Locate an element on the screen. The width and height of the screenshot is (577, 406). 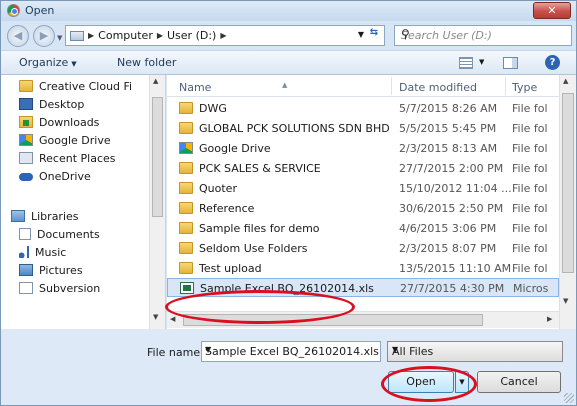
file-name: GLOBAL PCK SOLUTIONS SDN BHD is located at coordinates (294, 128).